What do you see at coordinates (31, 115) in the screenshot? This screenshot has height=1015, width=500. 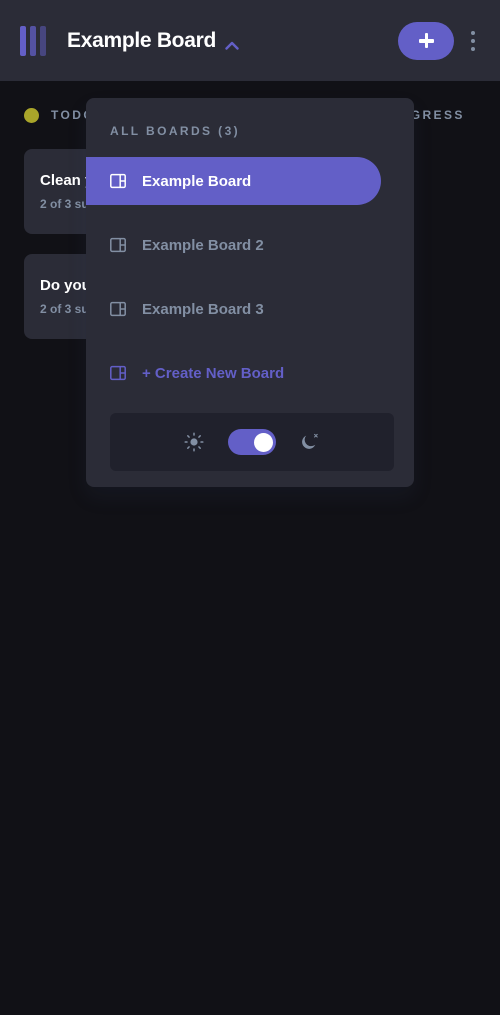 I see `column-status-dot` at bounding box center [31, 115].